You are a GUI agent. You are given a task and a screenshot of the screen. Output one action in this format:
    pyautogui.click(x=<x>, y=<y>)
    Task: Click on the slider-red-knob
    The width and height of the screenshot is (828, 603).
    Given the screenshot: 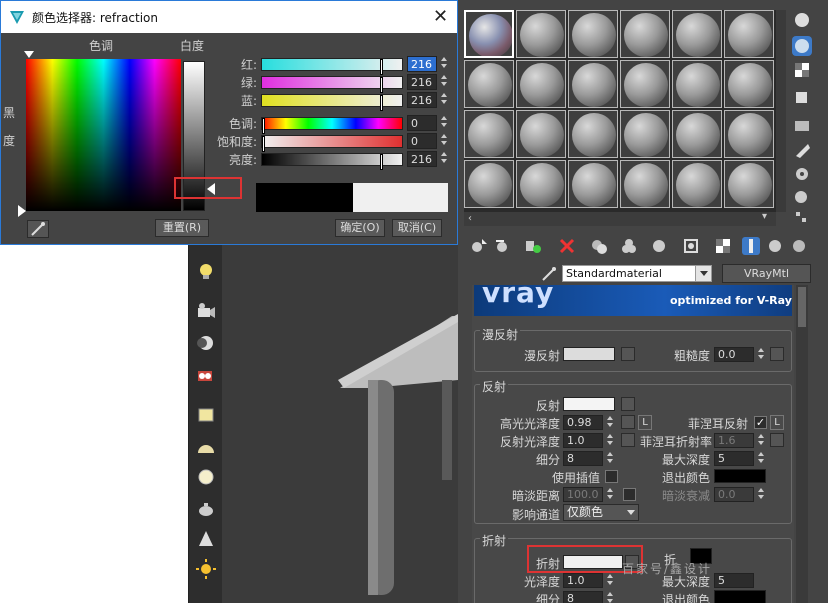 What is the action you would take?
    pyautogui.click(x=381, y=67)
    